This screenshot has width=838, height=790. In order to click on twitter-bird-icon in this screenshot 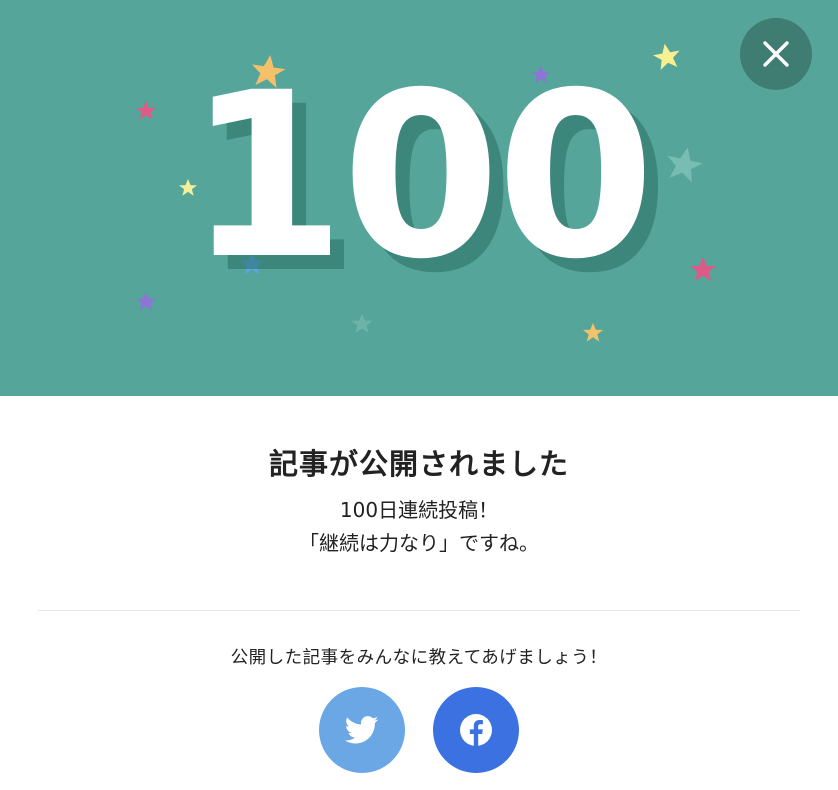, I will do `click(362, 730)`.